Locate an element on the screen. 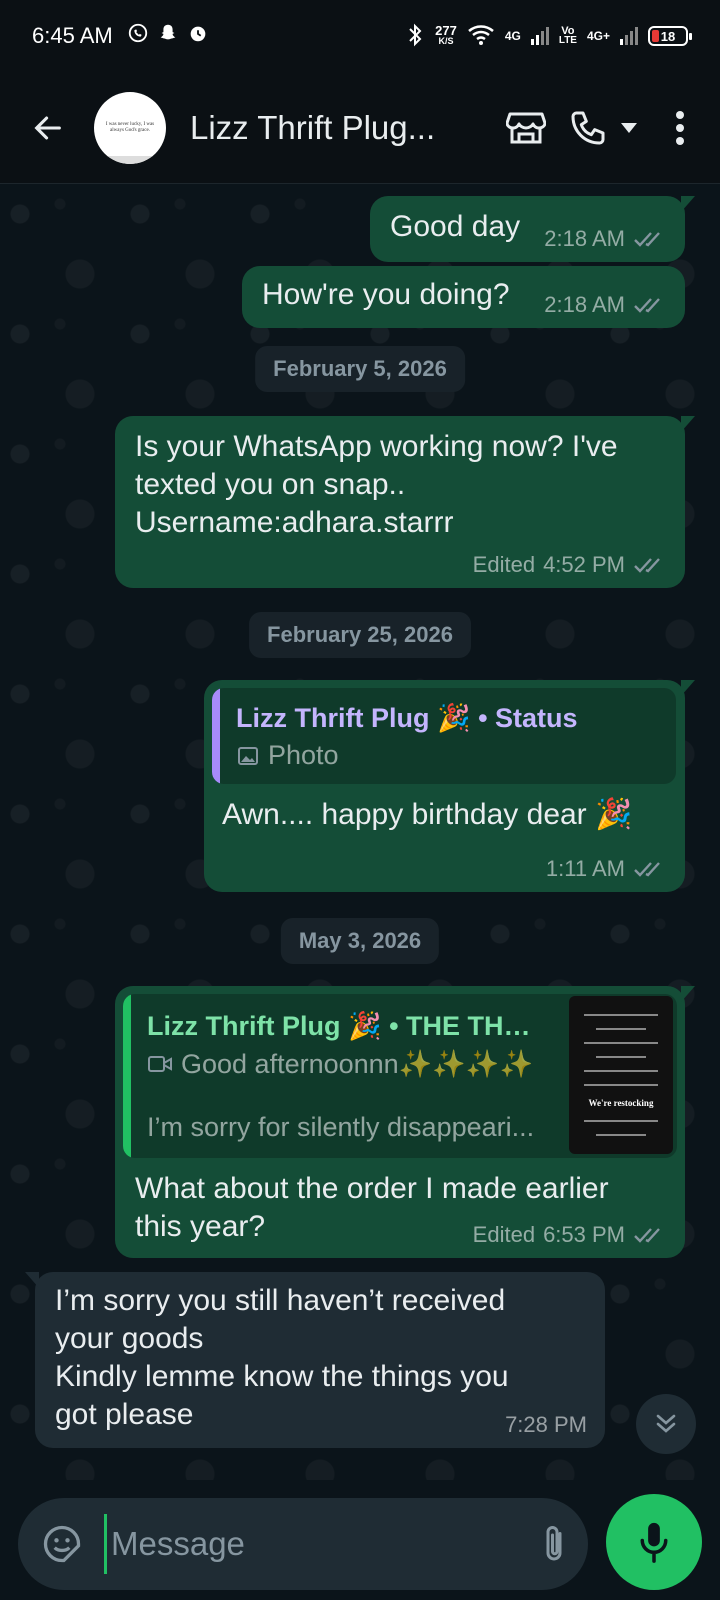 This screenshot has width=720, height=1600. quote-media-type: Photo is located at coordinates (303, 755).